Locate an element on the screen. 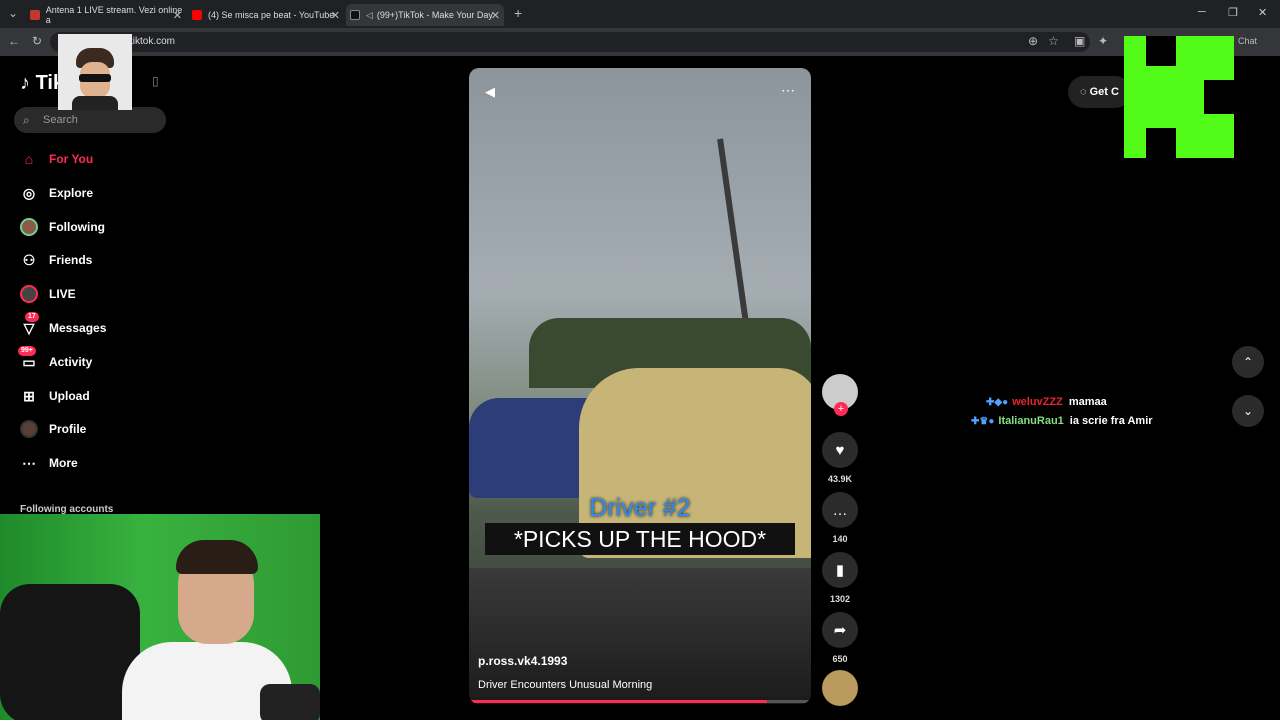 The image size is (1280, 720). search-input: ⌕ Search is located at coordinates (90, 120).